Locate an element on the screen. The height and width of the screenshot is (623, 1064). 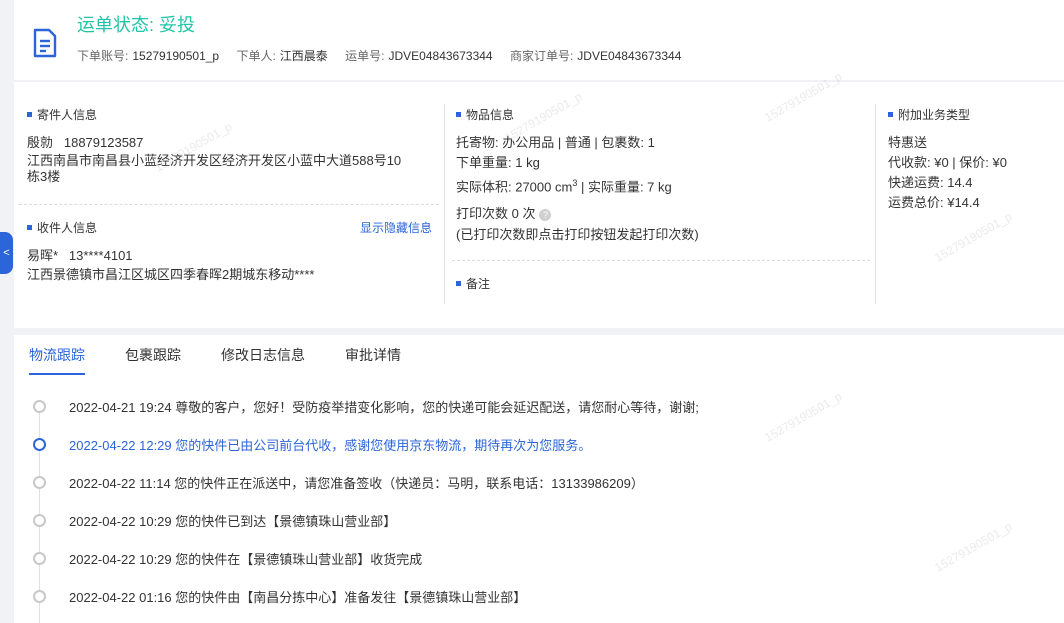
side-collapse-tab: < is located at coordinates (6, 253).